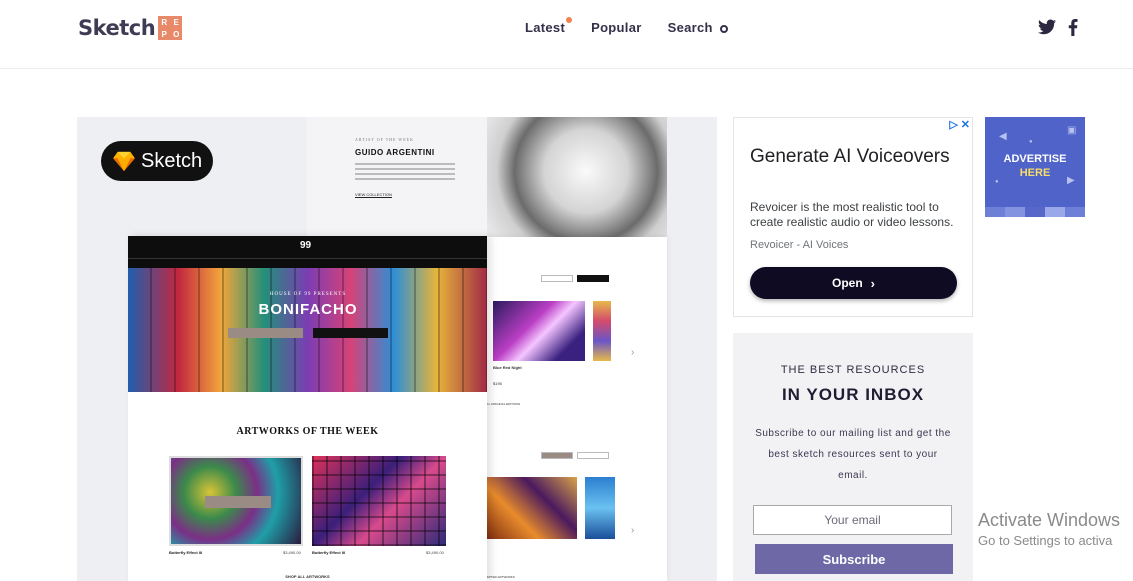  What do you see at coordinates (124, 161) in the screenshot?
I see `sketch-diamond-icon` at bounding box center [124, 161].